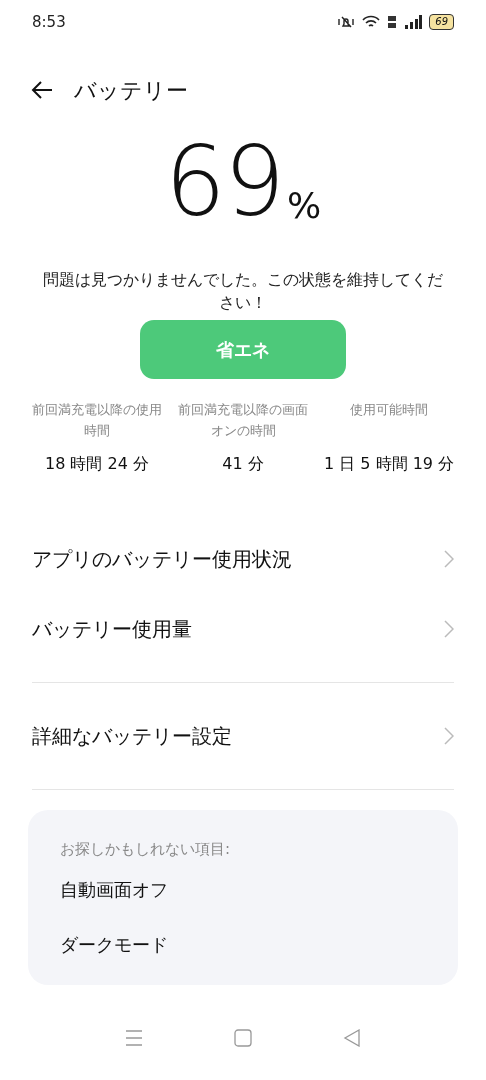  I want to click on menu-item: アプリのバッテリー使用状況, so click(243, 559).